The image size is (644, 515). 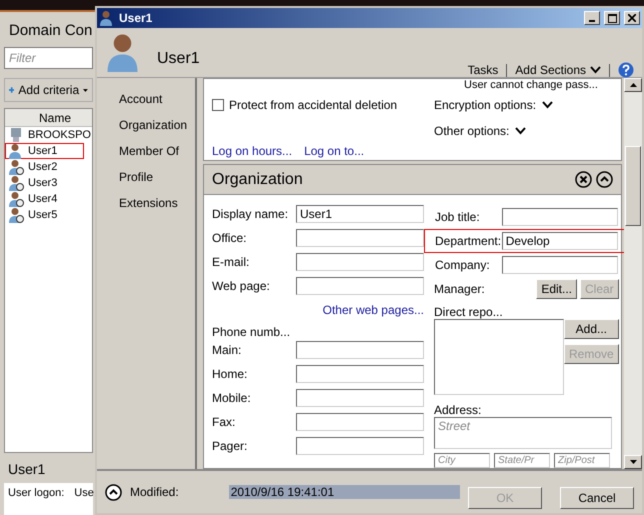 I want to click on encryption-options-label: Encryption options:, so click(x=485, y=105).